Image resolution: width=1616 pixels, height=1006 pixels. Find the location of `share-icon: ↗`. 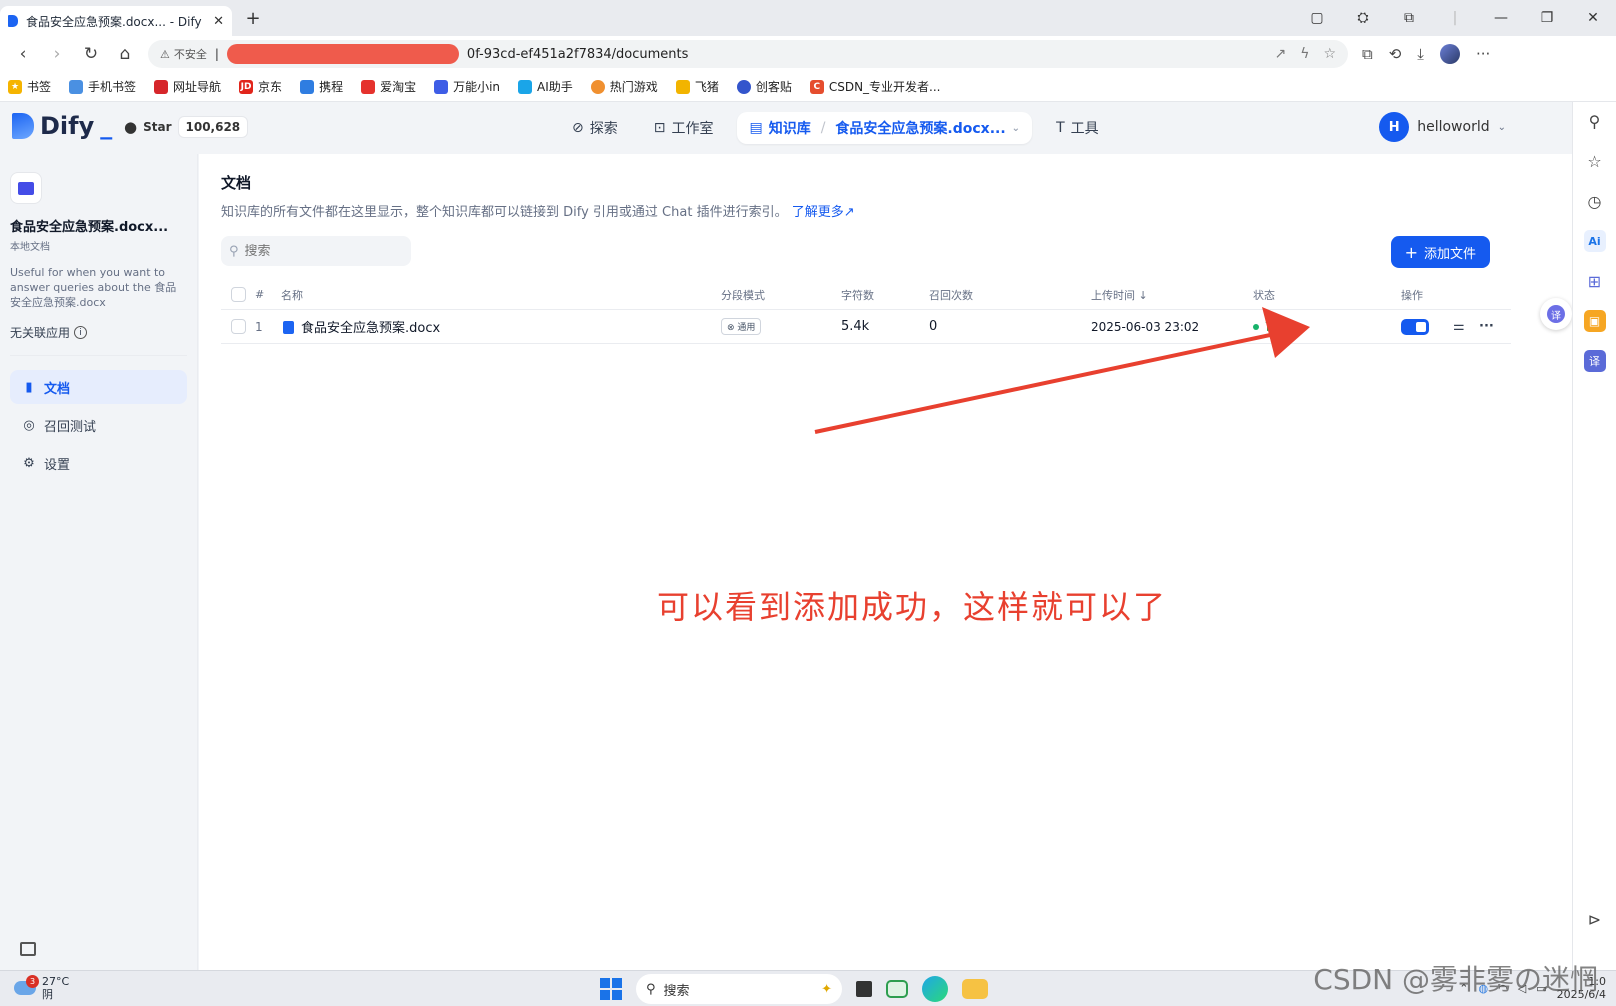

share-icon: ↗ is located at coordinates (1280, 54).